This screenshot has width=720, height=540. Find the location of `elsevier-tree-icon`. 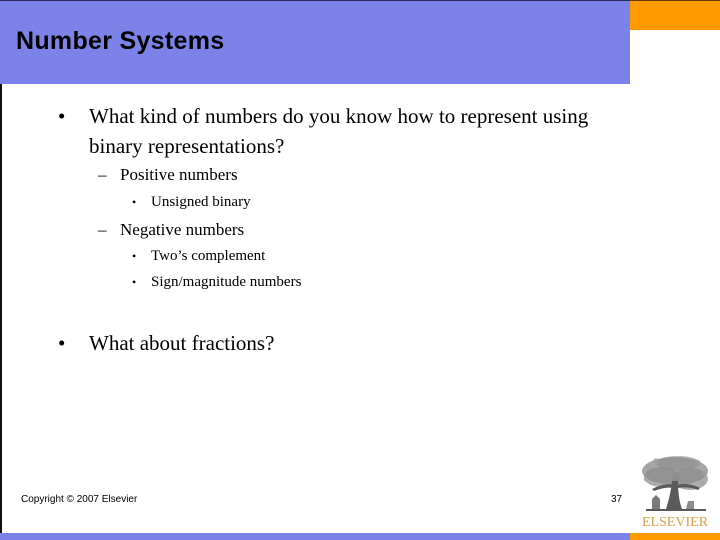

elsevier-tree-icon is located at coordinates (675, 483).